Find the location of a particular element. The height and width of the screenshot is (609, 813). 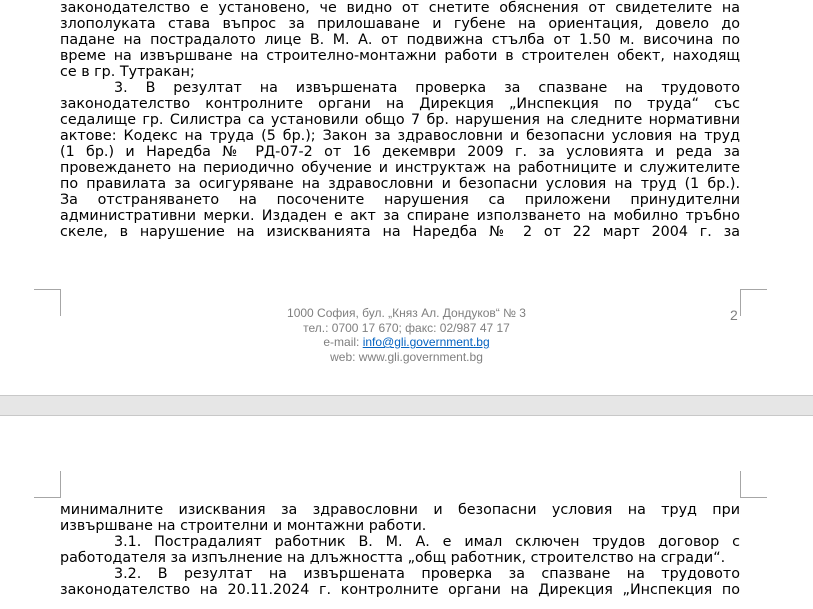

footer-address: 1000 София, бул. „Княз Ал. Дондуков“ № 3 is located at coordinates (406, 313).